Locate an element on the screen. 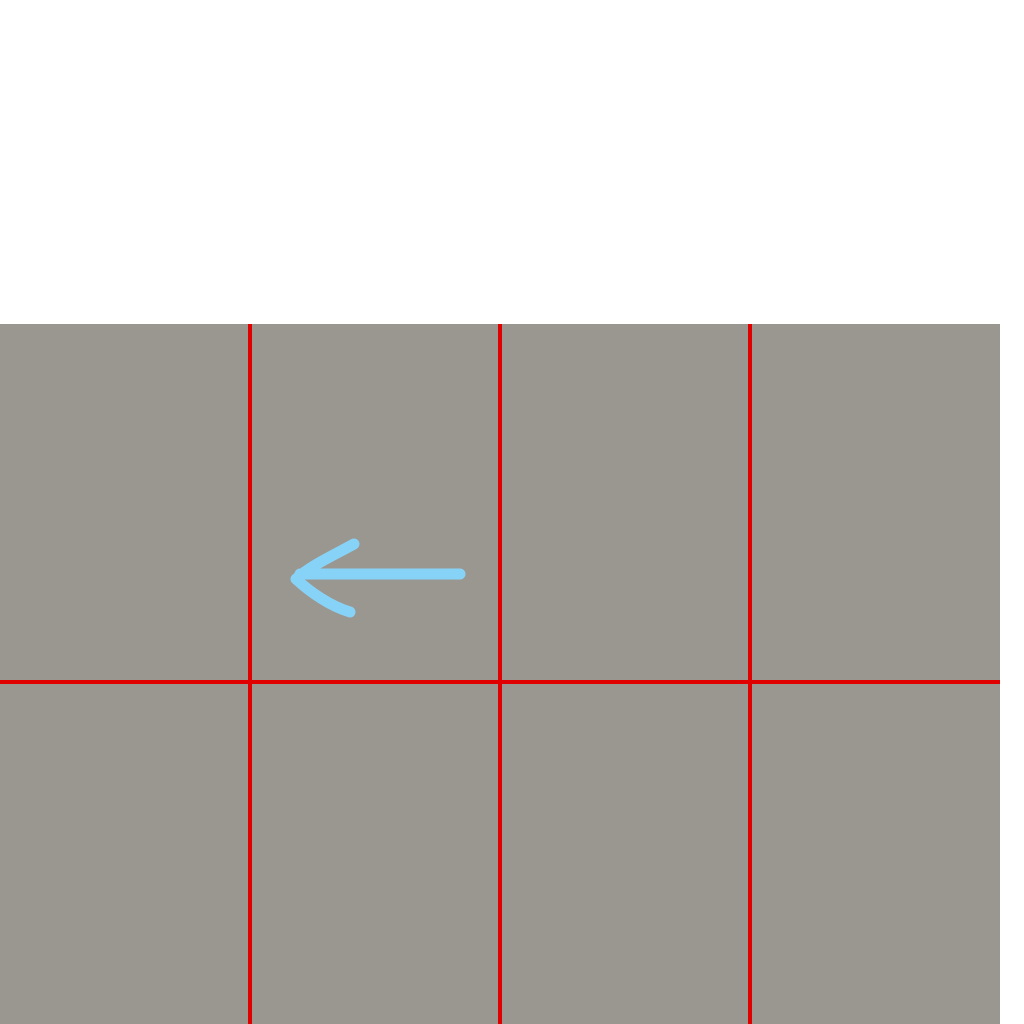  grid-line-horizontal is located at coordinates (500, 682).